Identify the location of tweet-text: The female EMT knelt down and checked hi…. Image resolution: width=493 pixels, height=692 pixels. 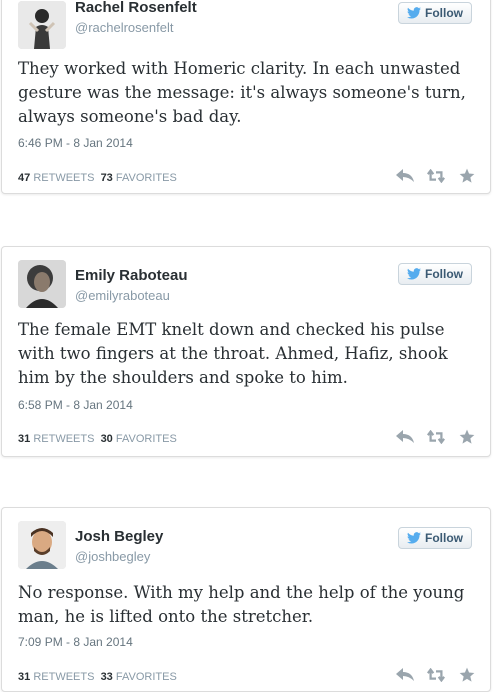
(233, 353).